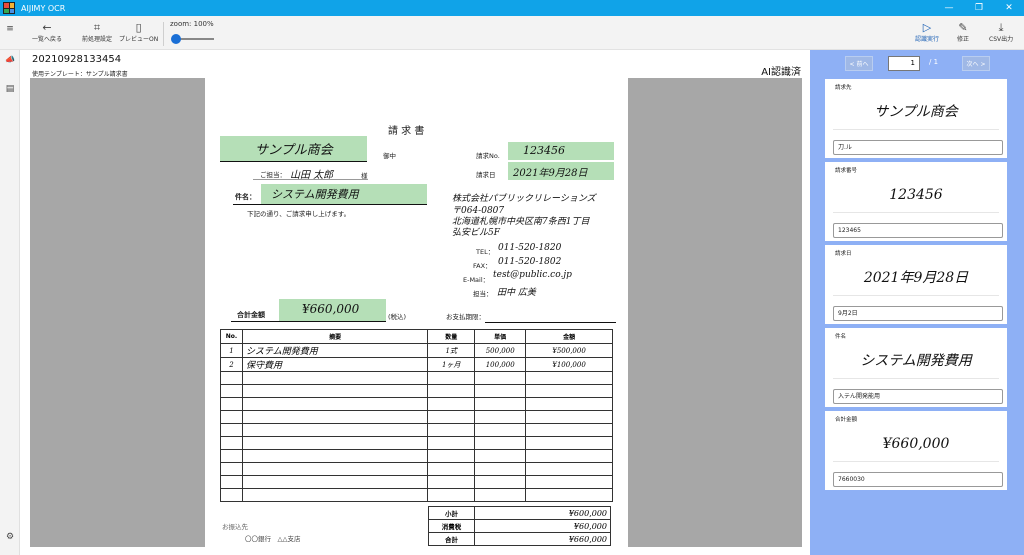 This screenshot has width=1024, height=555. Describe the element at coordinates (10, 29) in the screenshot. I see `hamburger-menu-icon: ≡` at that location.